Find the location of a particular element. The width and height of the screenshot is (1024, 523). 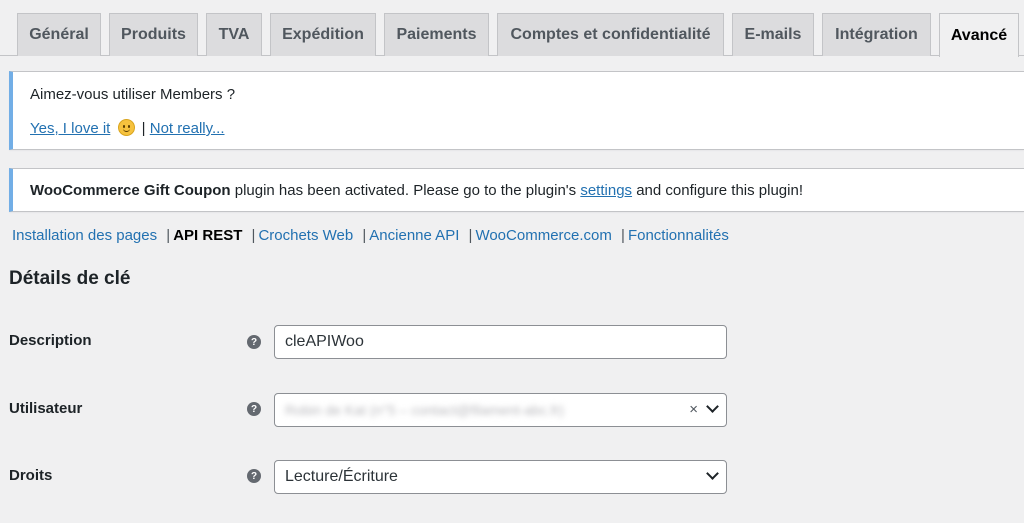

clear-icon: × is located at coordinates (693, 409).